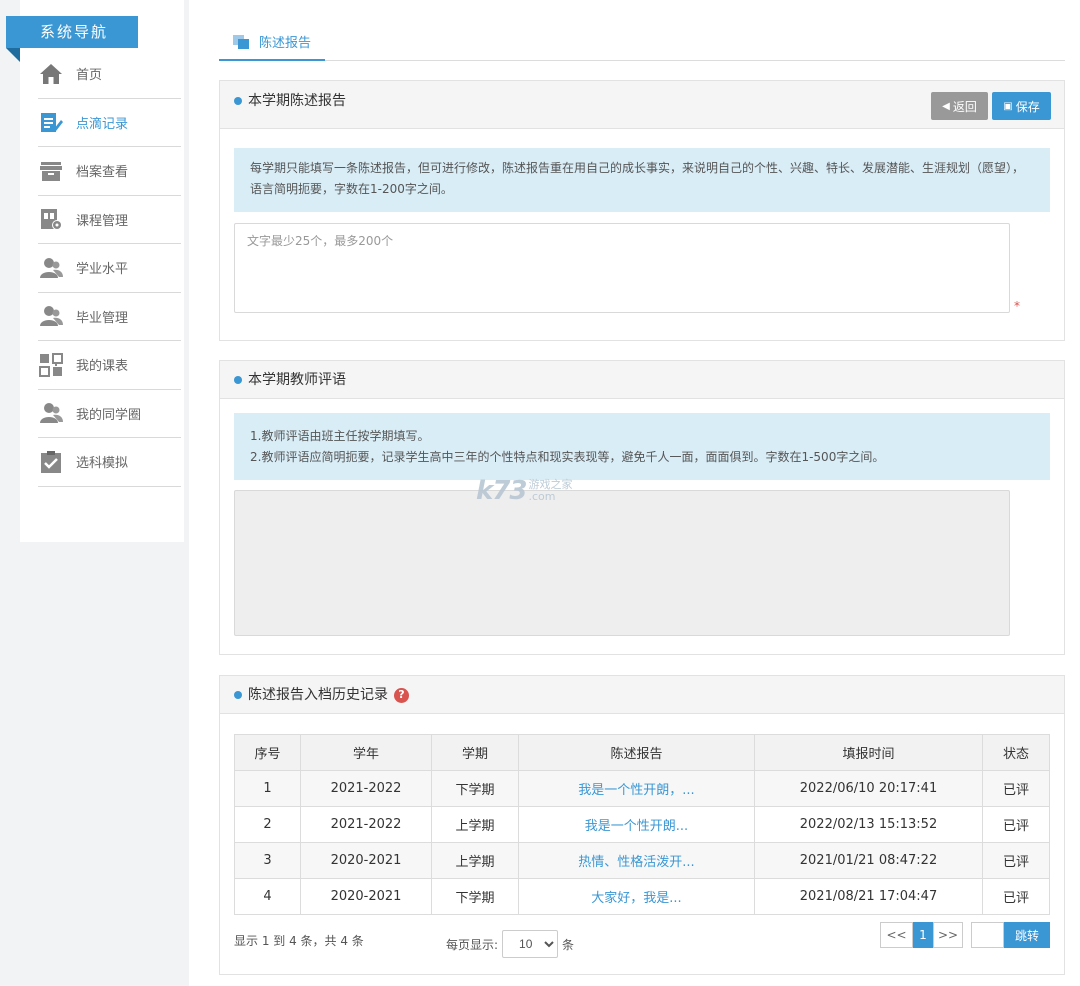  What do you see at coordinates (568, 944) in the screenshot?
I see `page-size-suffix: 条` at bounding box center [568, 944].